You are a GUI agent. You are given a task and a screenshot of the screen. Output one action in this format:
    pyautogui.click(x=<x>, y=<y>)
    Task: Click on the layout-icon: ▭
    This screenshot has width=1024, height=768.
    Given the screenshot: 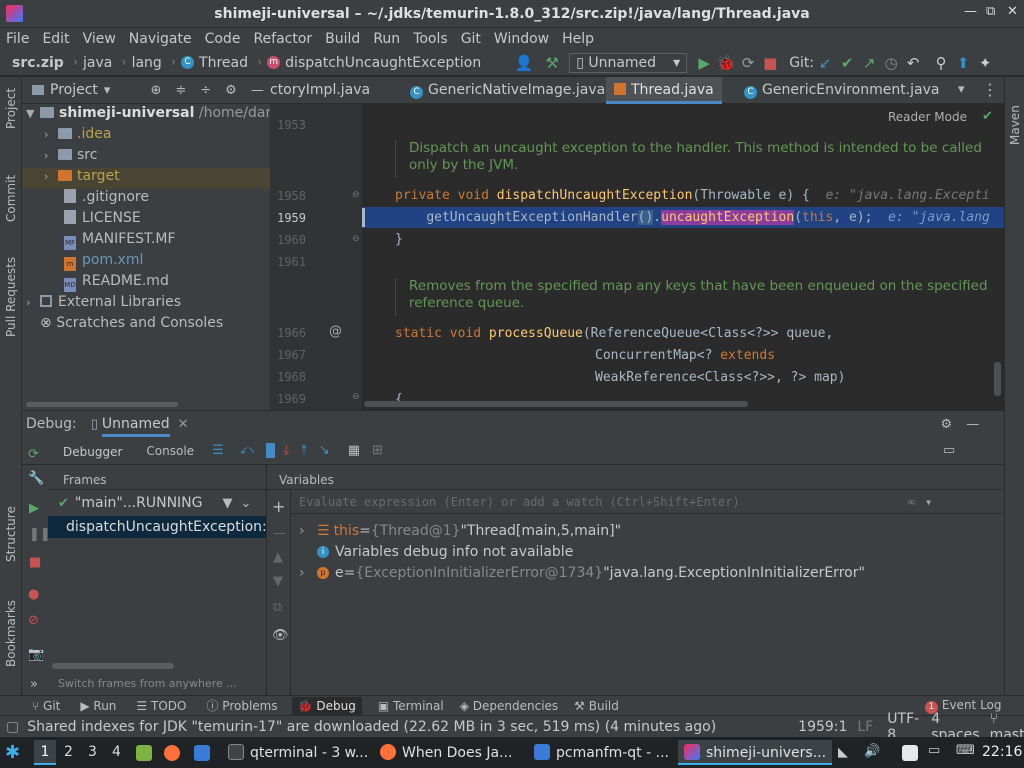 What is the action you would take?
    pyautogui.click(x=949, y=450)
    